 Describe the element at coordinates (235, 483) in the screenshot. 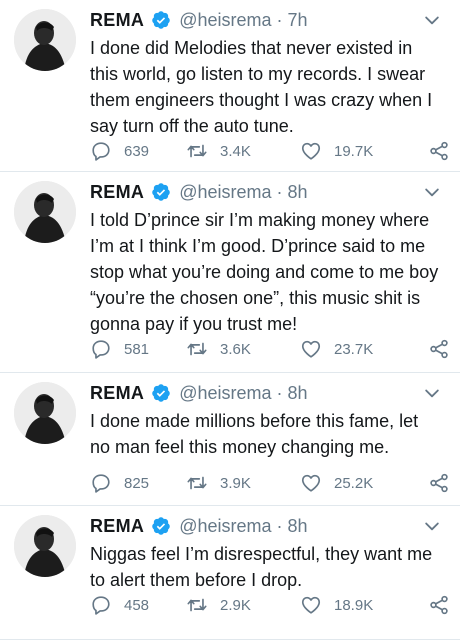

I see `retweet-count: 3.9K` at that location.